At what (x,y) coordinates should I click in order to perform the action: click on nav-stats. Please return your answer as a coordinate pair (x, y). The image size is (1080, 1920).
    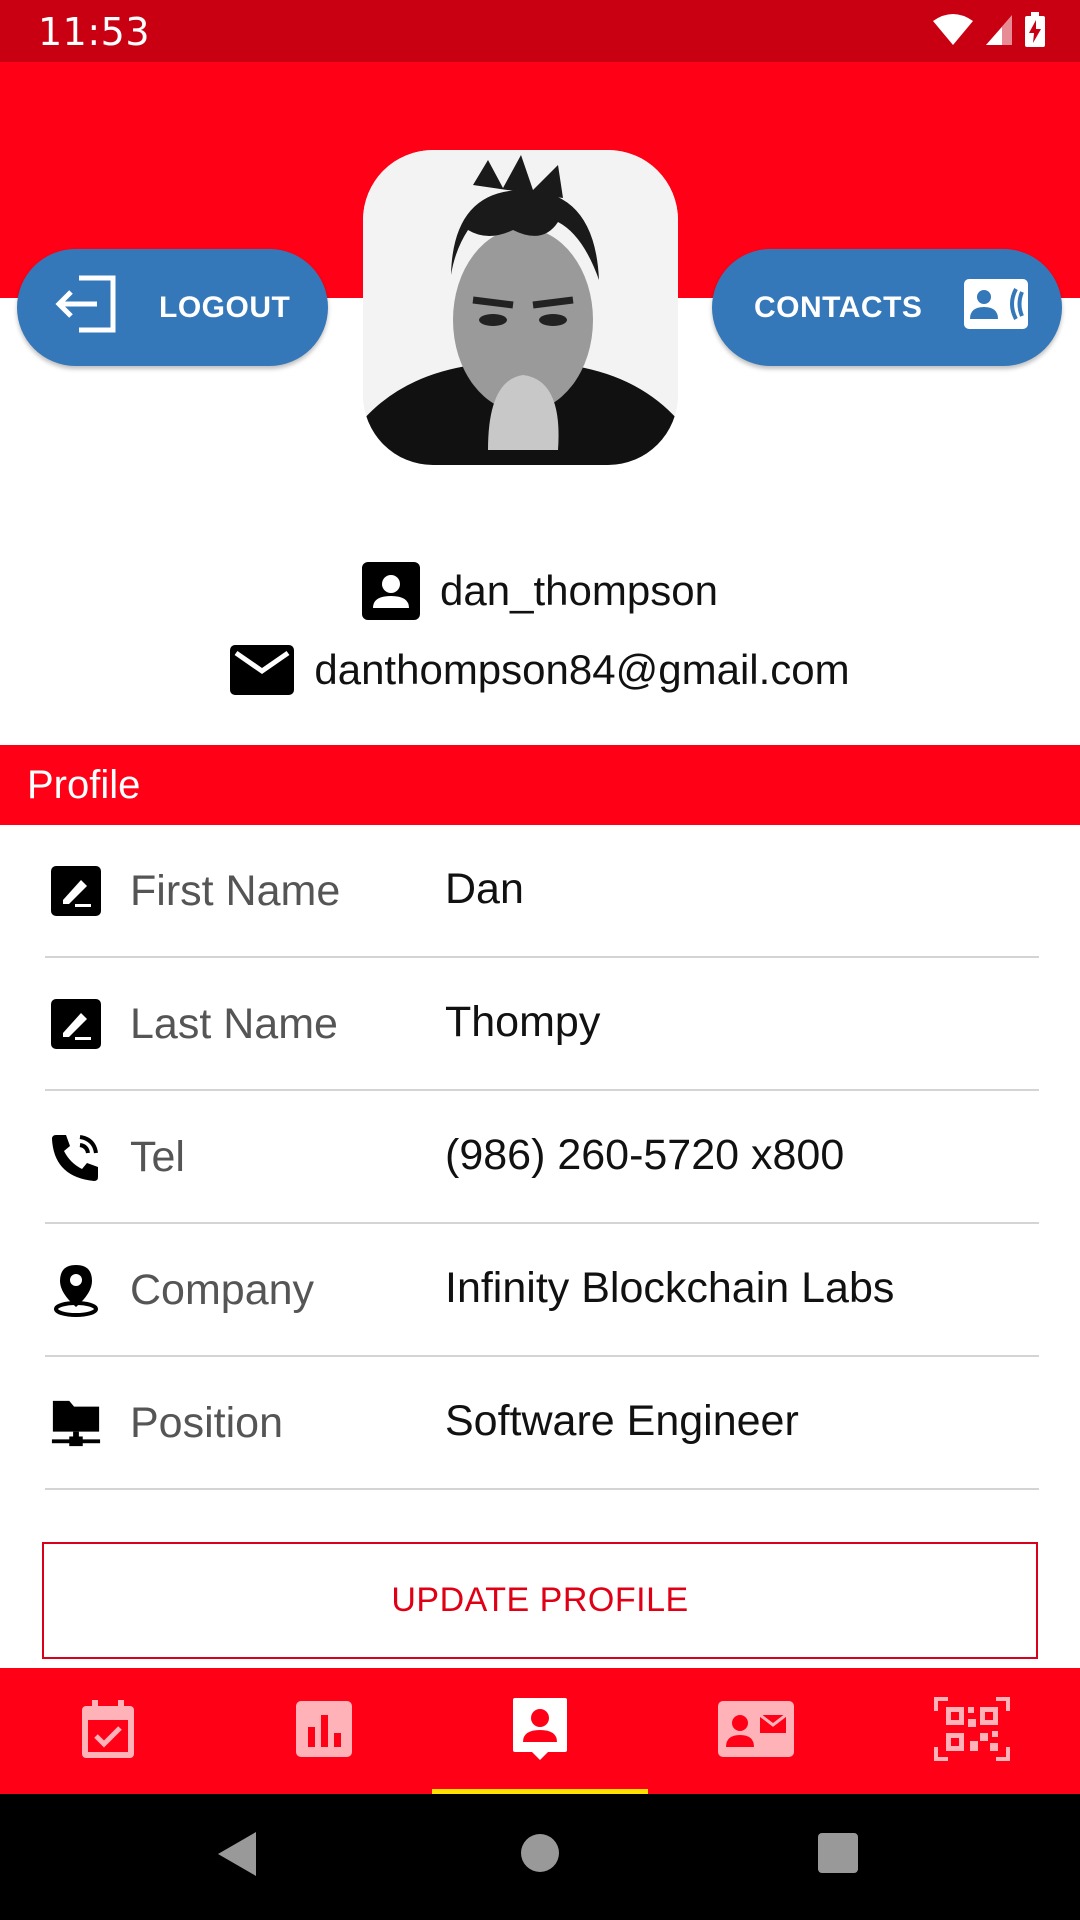
    Looking at the image, I should click on (324, 1731).